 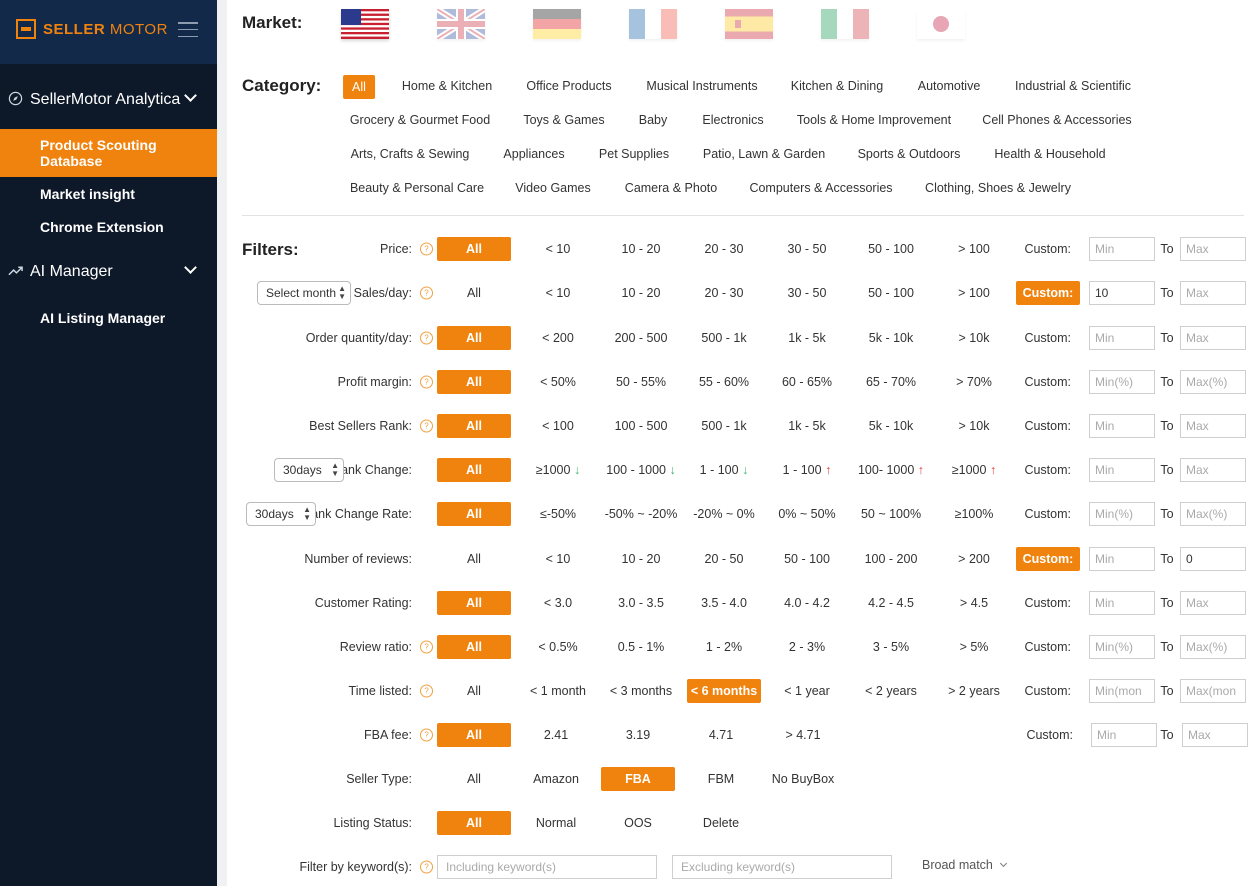 What do you see at coordinates (837, 86) in the screenshot?
I see `category-item: Kitchen & Dining` at bounding box center [837, 86].